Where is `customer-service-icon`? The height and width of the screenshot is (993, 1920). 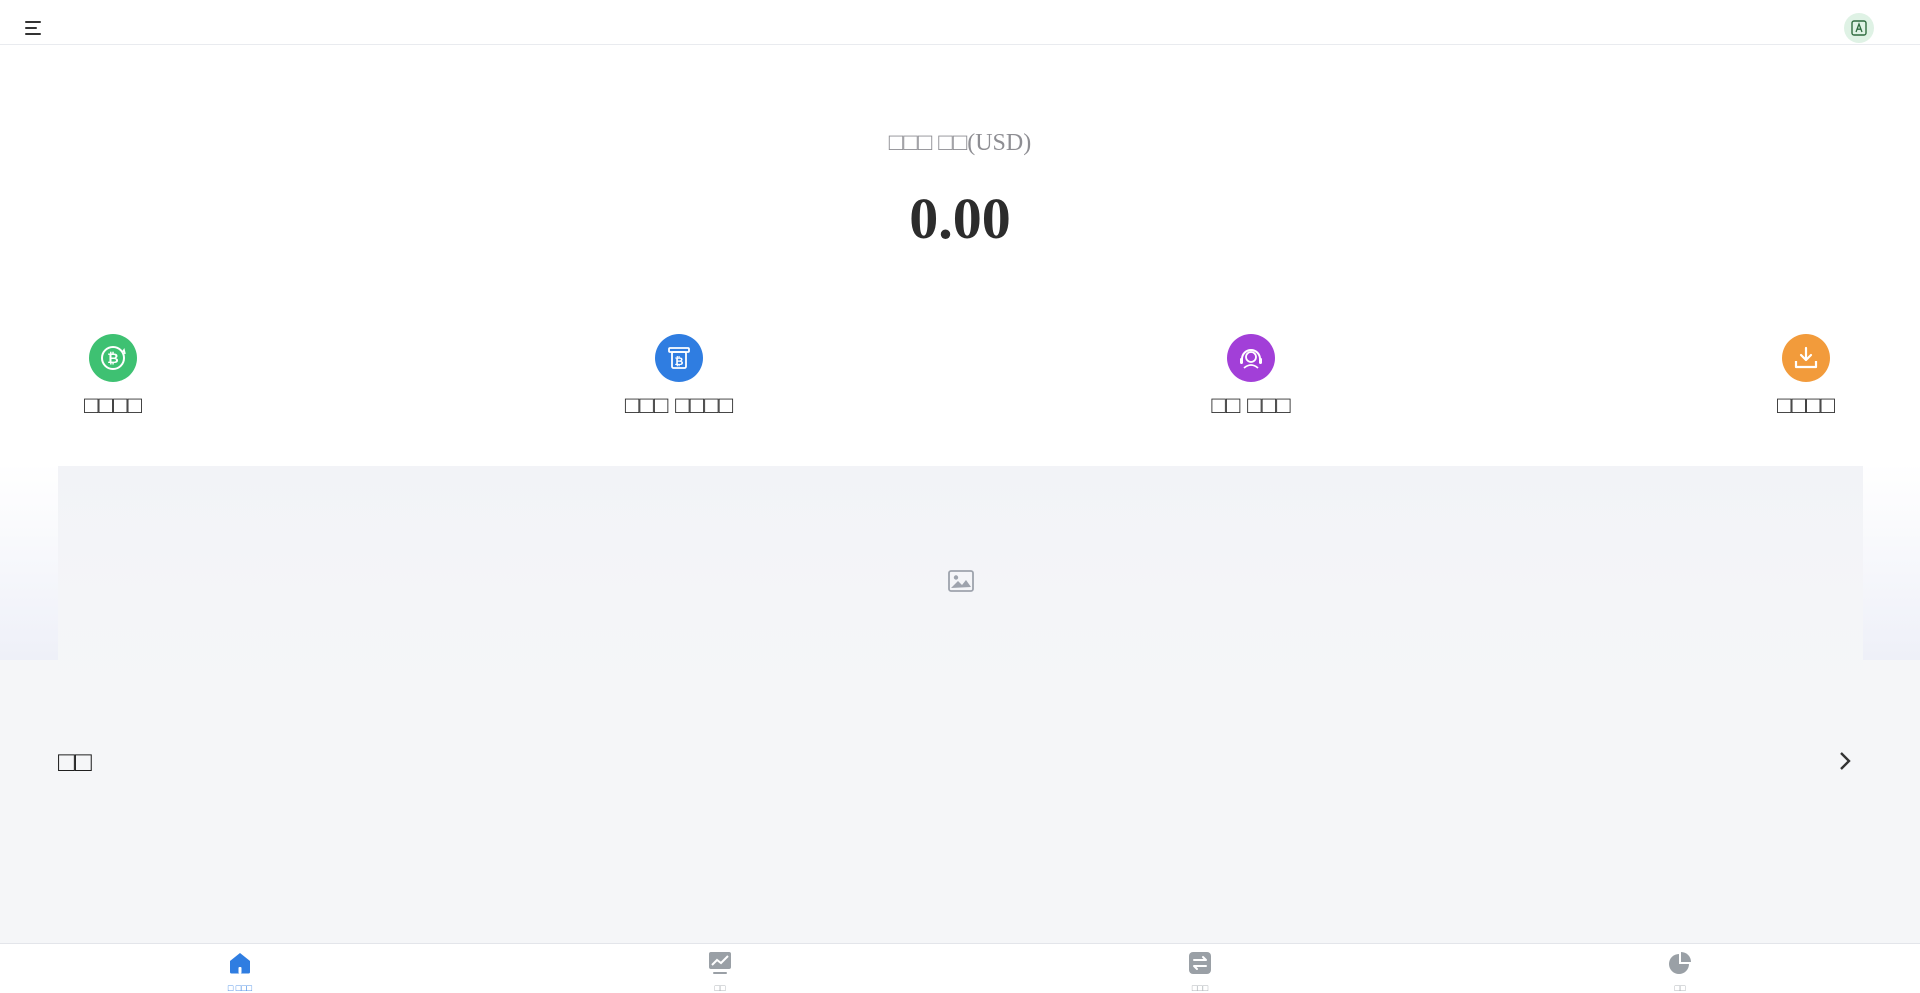 customer-service-icon is located at coordinates (1251, 358).